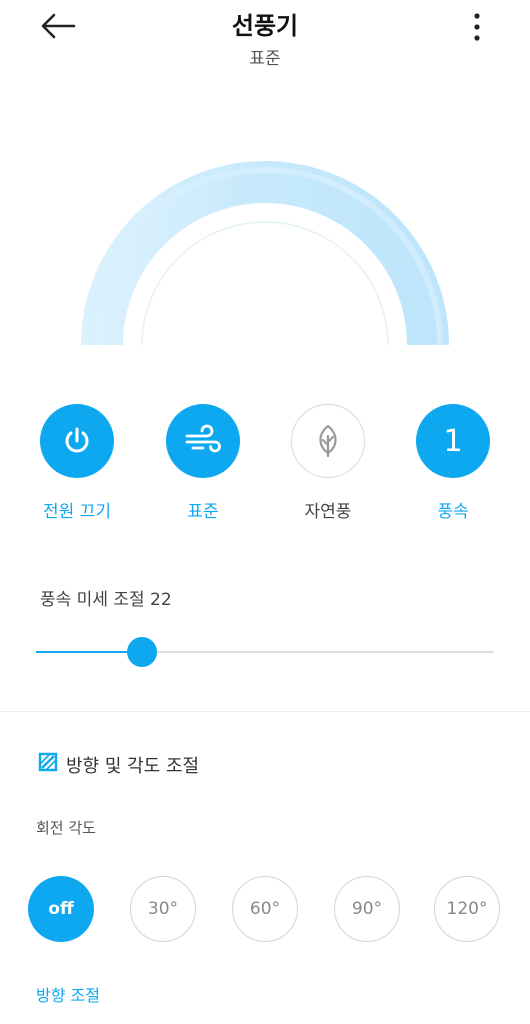 The height and width of the screenshot is (1024, 530). What do you see at coordinates (265, 59) in the screenshot?
I see `page-subtitle: 표준` at bounding box center [265, 59].